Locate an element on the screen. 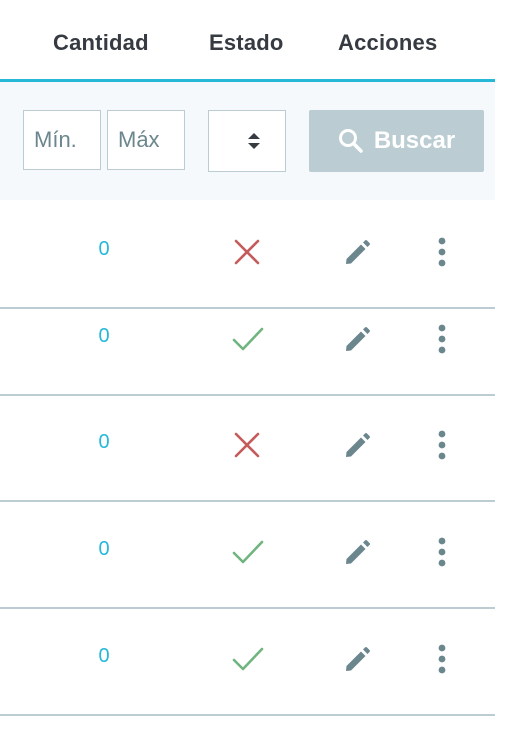 This screenshot has width=509, height=750. status-select is located at coordinates (247, 141).